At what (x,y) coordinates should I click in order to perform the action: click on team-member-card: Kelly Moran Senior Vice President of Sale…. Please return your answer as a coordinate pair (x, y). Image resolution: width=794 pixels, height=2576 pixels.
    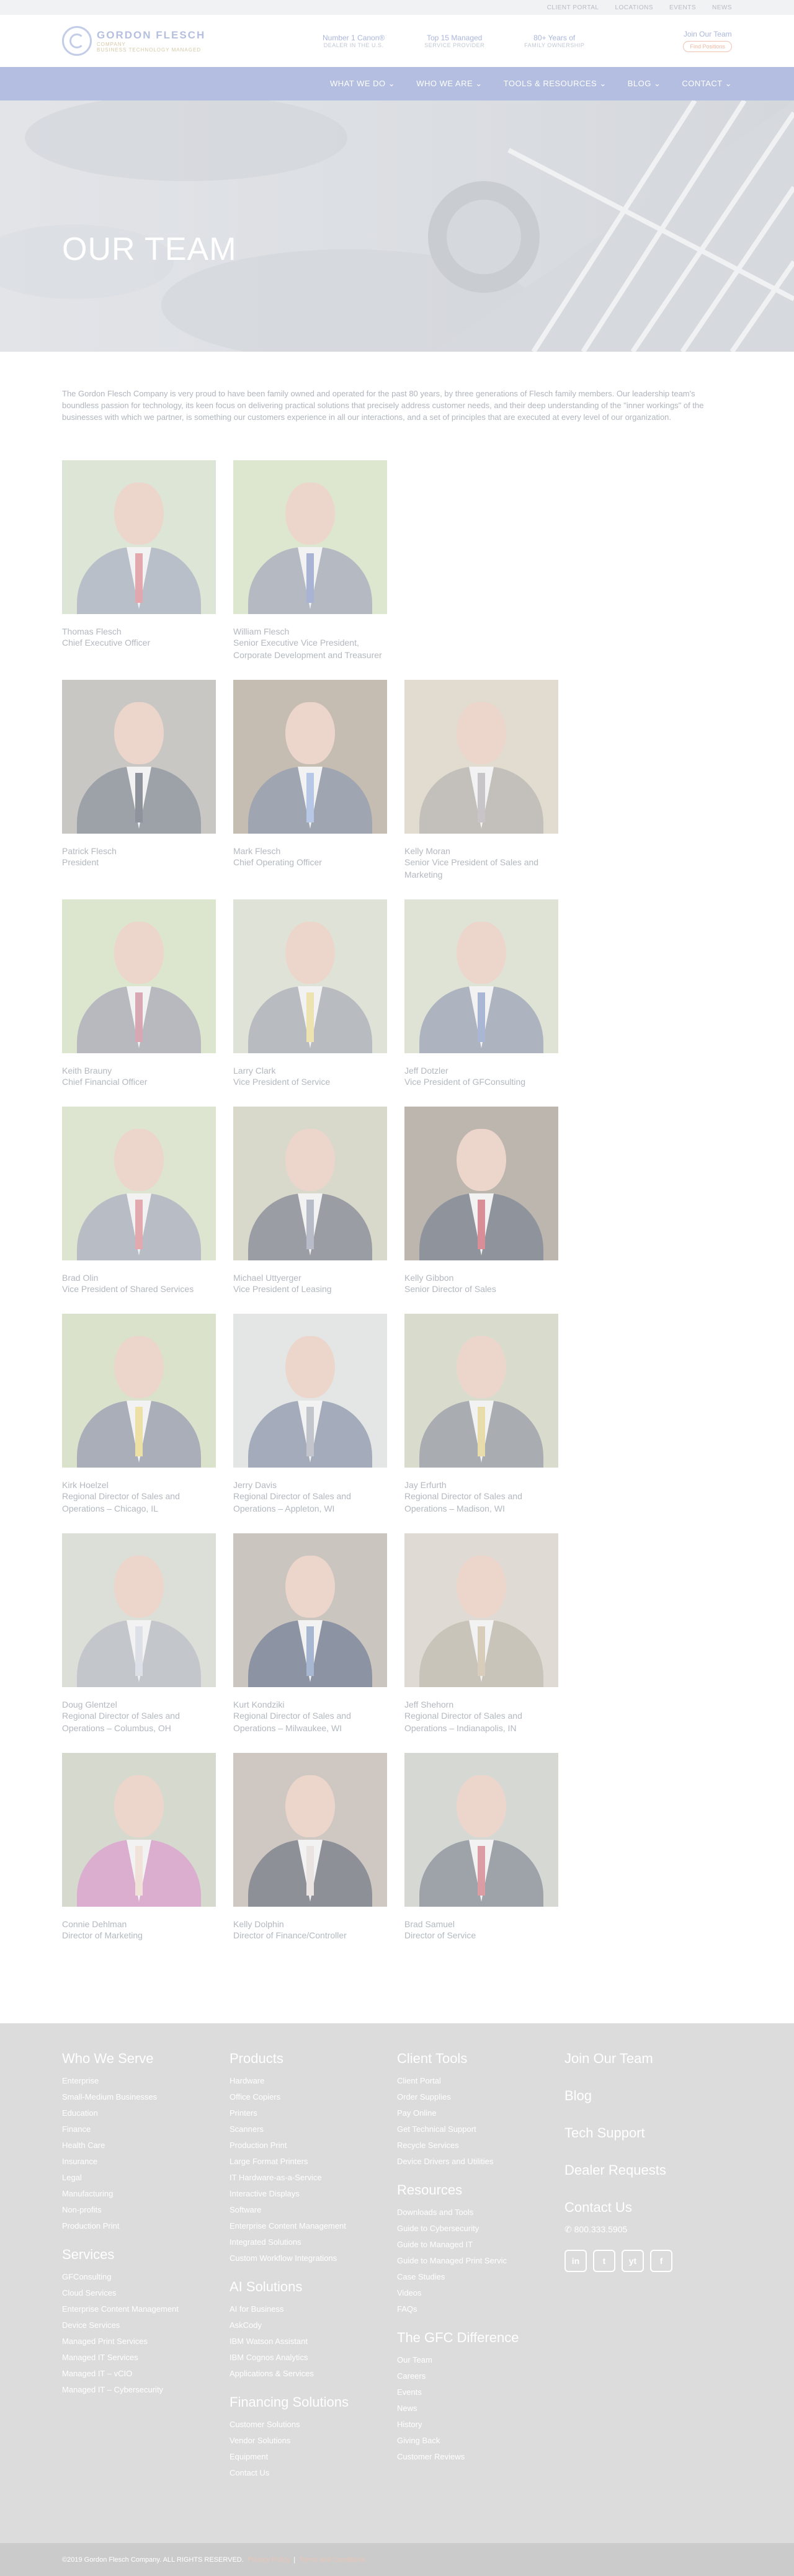
    Looking at the image, I should click on (481, 781).